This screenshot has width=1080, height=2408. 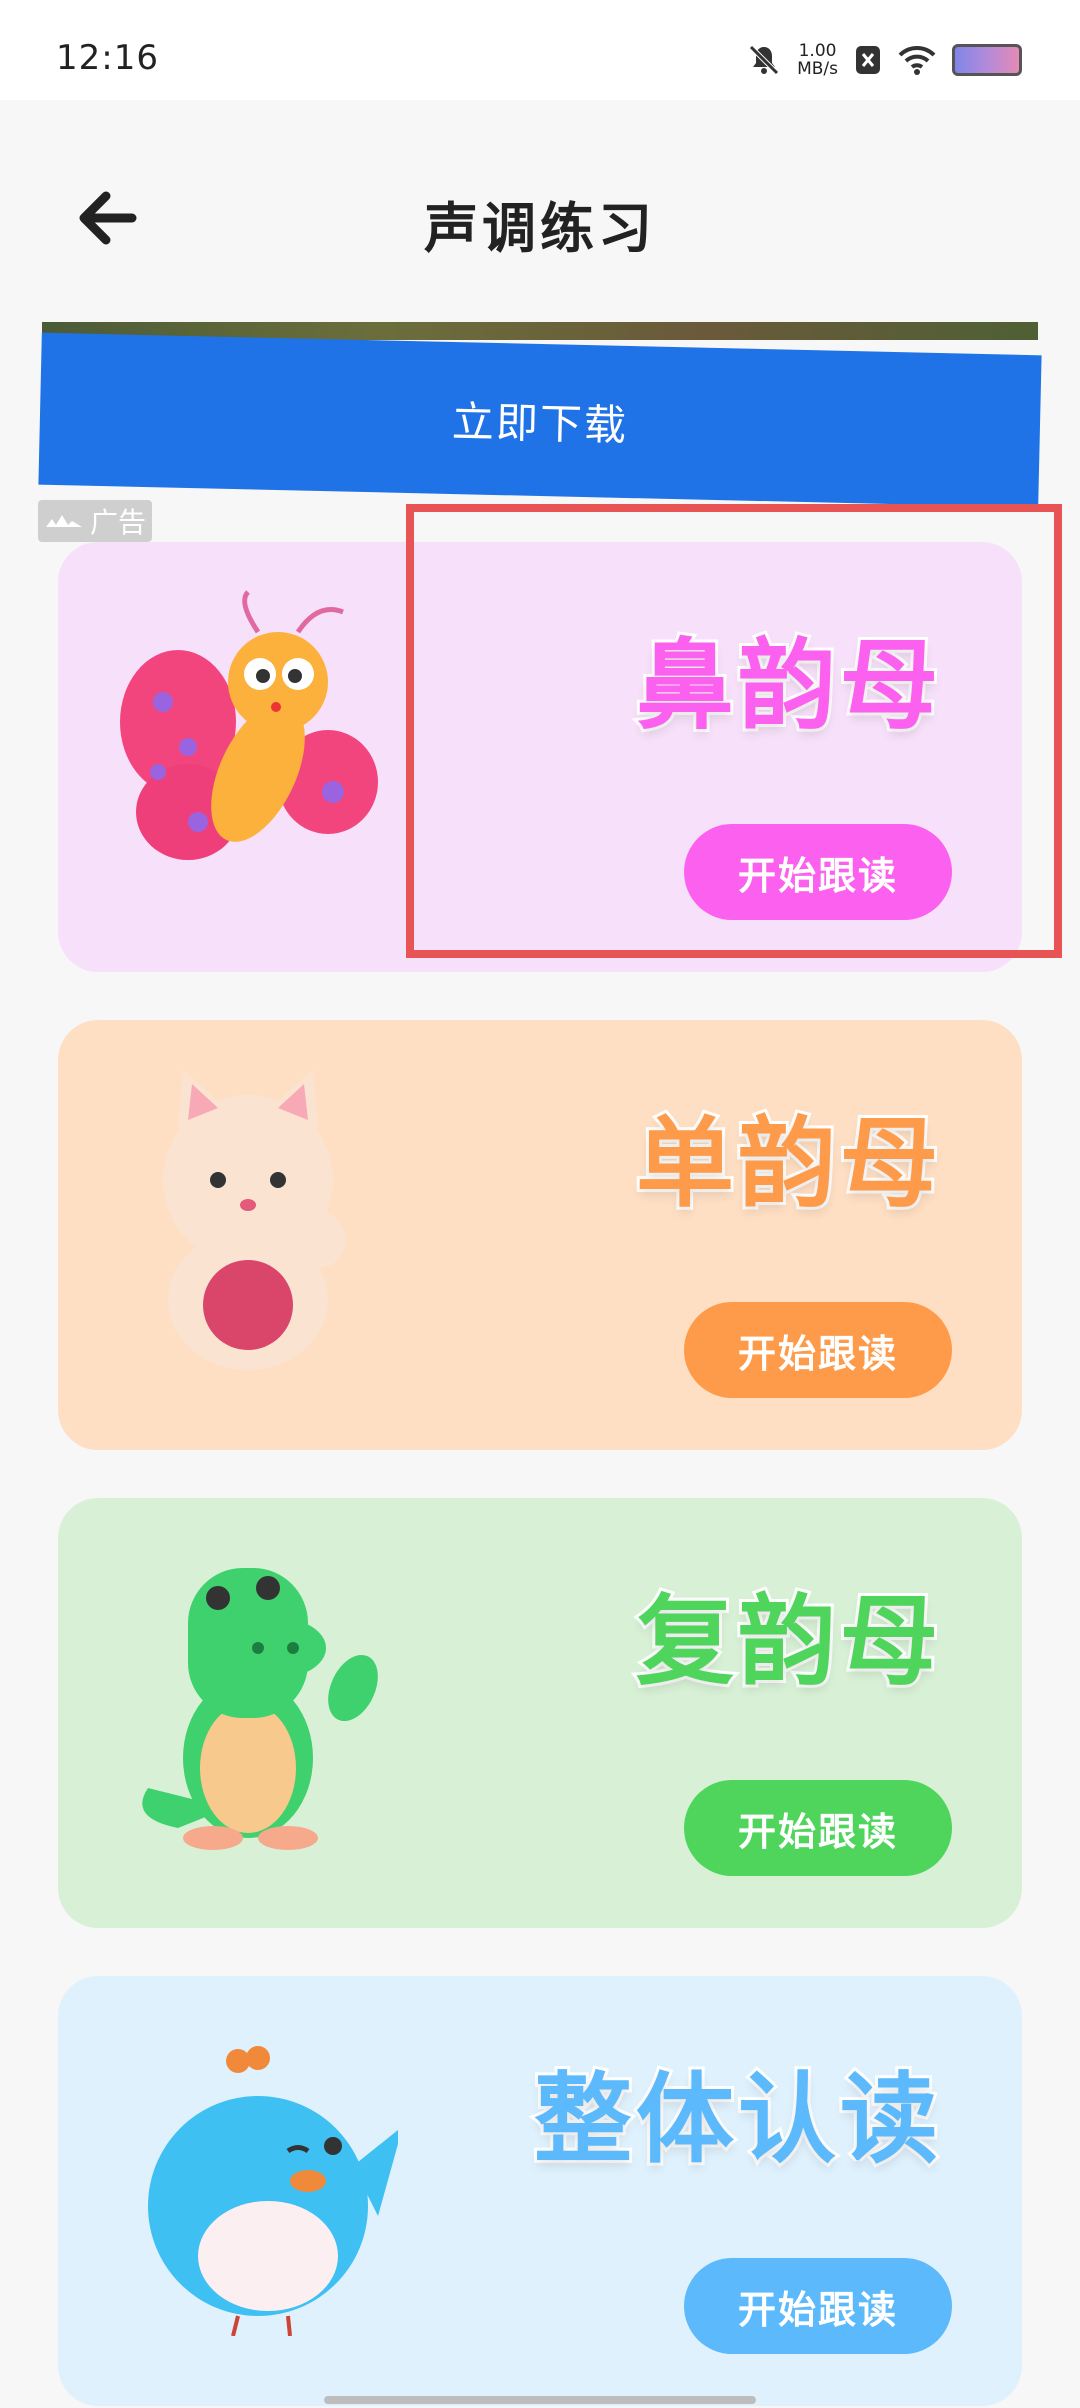 I want to click on ad-badge: 广告, so click(x=95, y=521).